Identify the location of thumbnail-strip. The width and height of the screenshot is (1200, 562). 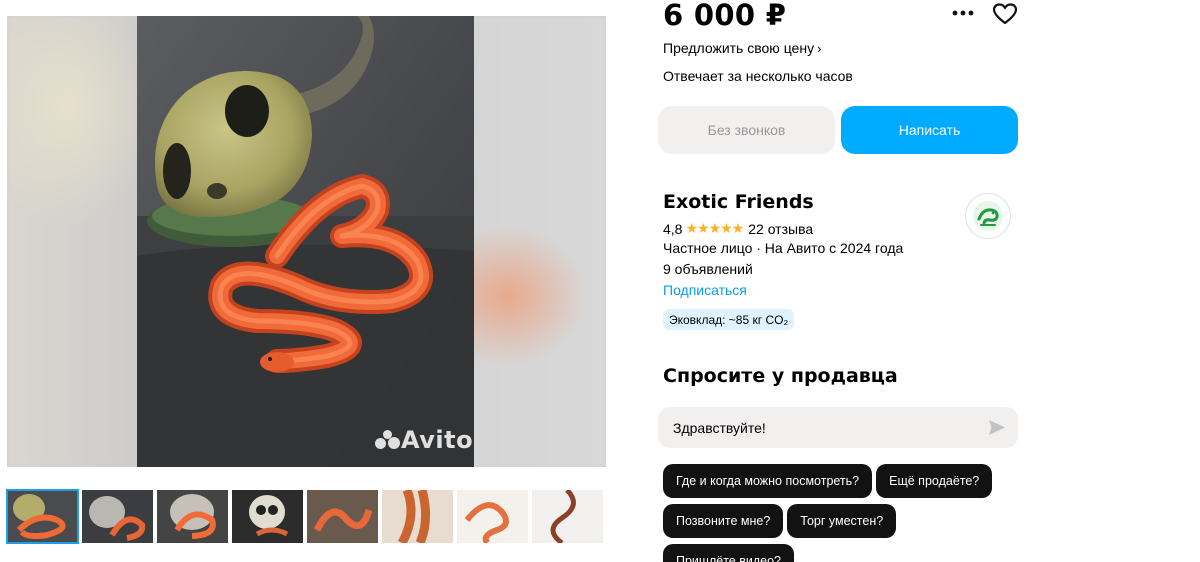
(304, 516).